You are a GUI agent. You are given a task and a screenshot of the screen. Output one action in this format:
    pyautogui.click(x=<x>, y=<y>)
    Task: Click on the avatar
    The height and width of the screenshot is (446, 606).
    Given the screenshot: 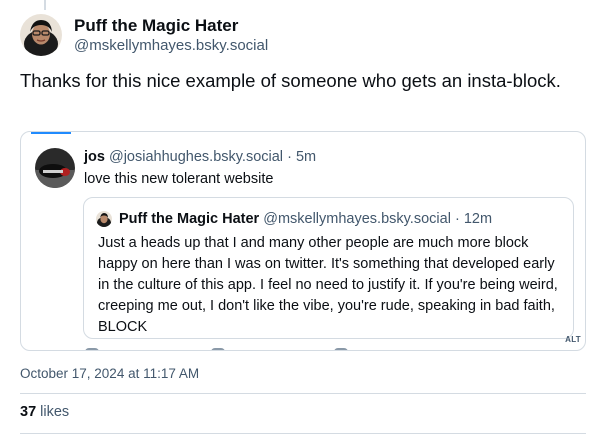 What is the action you would take?
    pyautogui.click(x=41, y=35)
    